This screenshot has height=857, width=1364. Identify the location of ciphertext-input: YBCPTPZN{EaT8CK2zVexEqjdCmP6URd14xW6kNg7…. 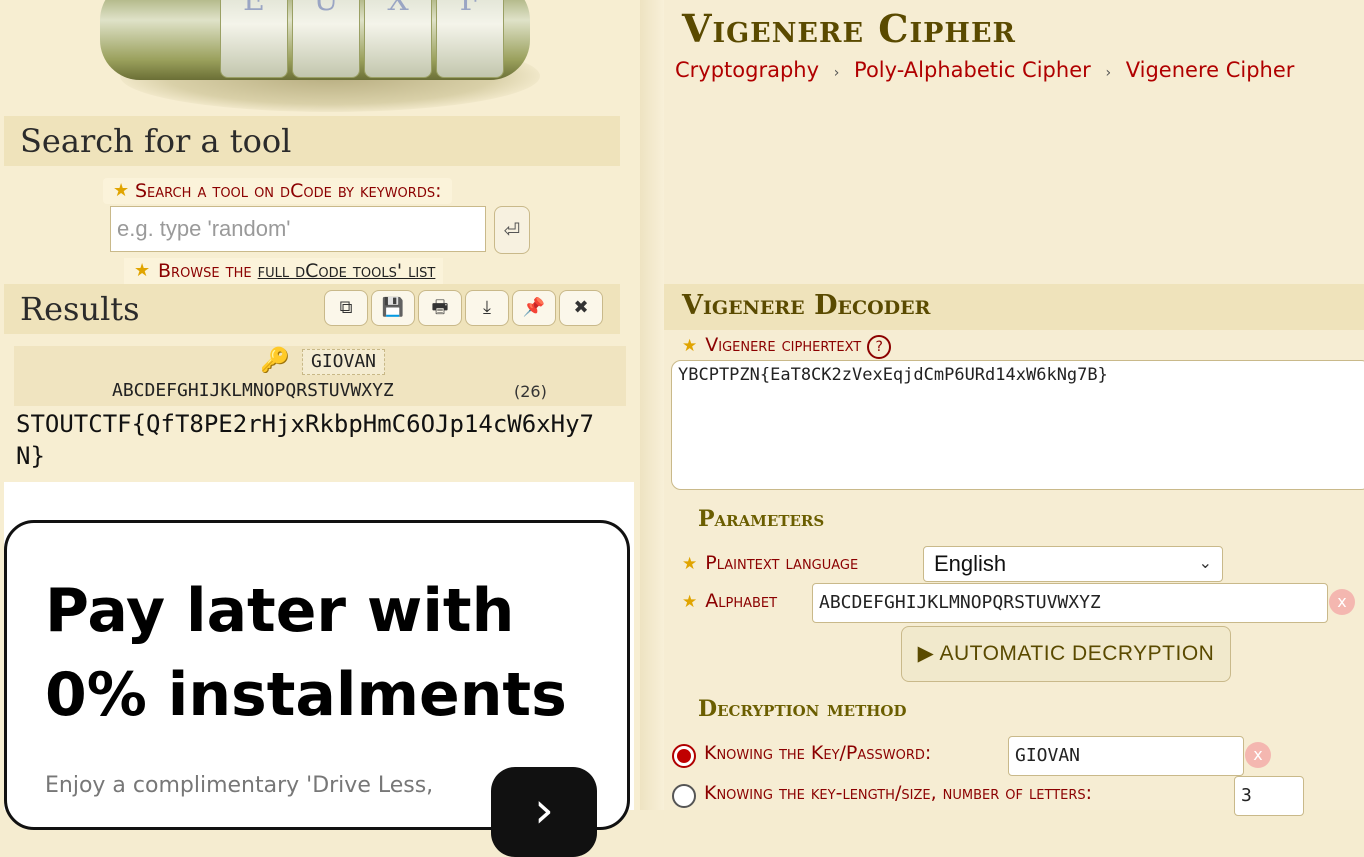
(1017, 425).